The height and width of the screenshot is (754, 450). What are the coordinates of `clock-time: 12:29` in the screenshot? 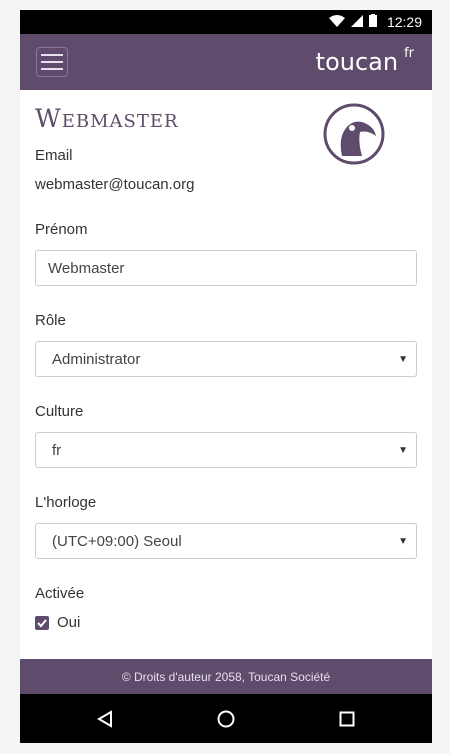 It's located at (404, 22).